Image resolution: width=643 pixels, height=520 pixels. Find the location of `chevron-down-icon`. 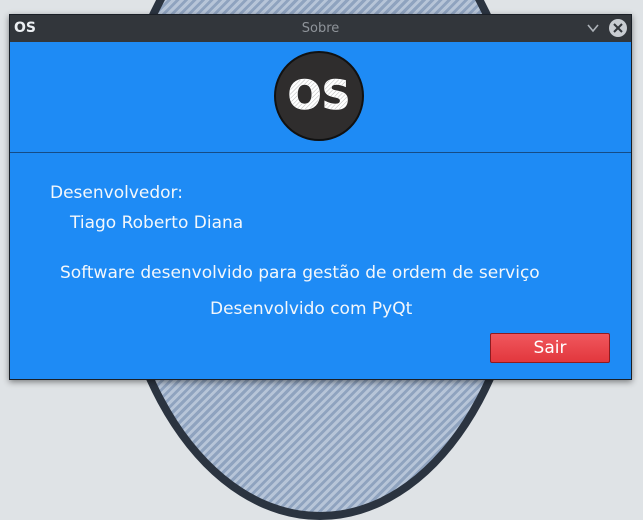

chevron-down-icon is located at coordinates (593, 28).